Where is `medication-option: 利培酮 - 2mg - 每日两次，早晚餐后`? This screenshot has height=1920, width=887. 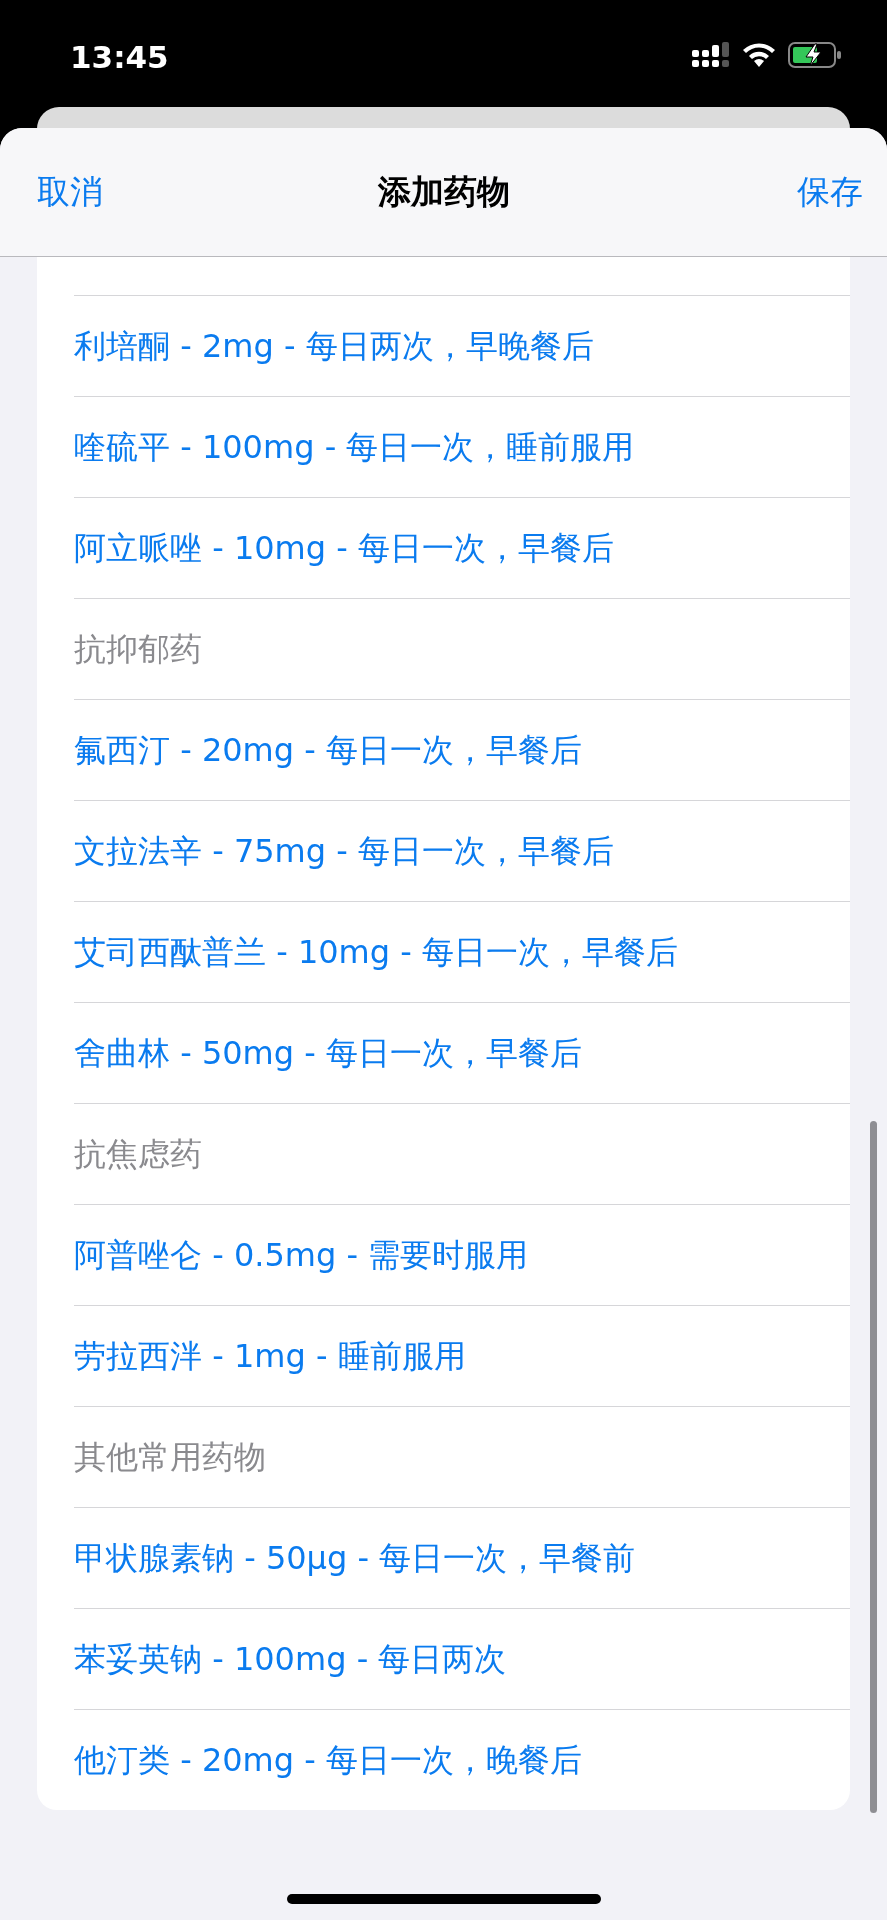 medication-option: 利培酮 - 2mg - 每日两次，早晚餐后 is located at coordinates (334, 346).